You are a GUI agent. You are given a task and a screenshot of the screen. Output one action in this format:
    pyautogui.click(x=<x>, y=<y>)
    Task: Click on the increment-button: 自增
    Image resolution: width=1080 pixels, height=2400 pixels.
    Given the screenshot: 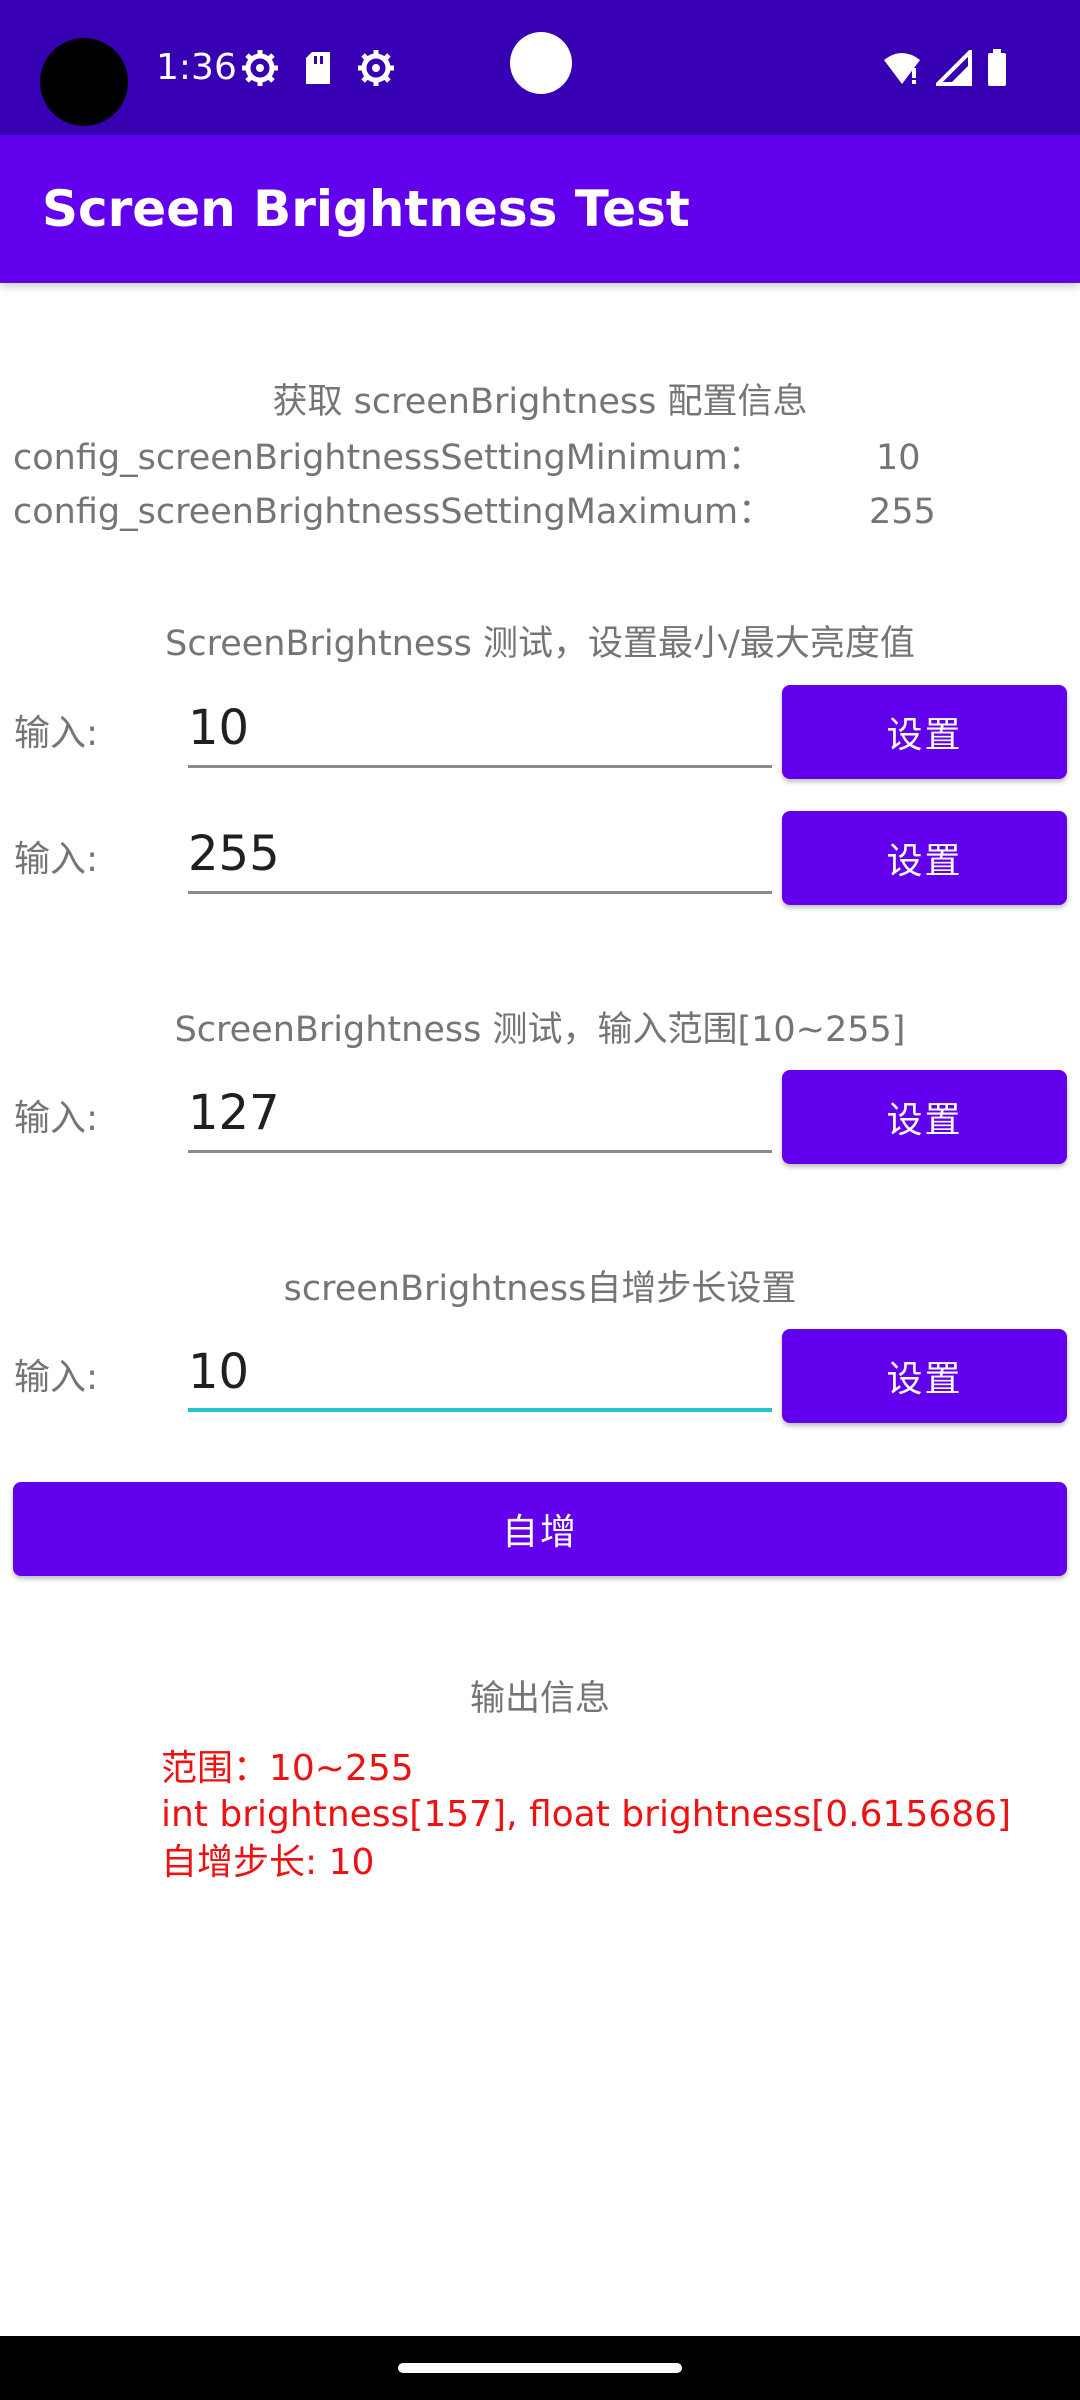 What is the action you would take?
    pyautogui.click(x=540, y=1529)
    